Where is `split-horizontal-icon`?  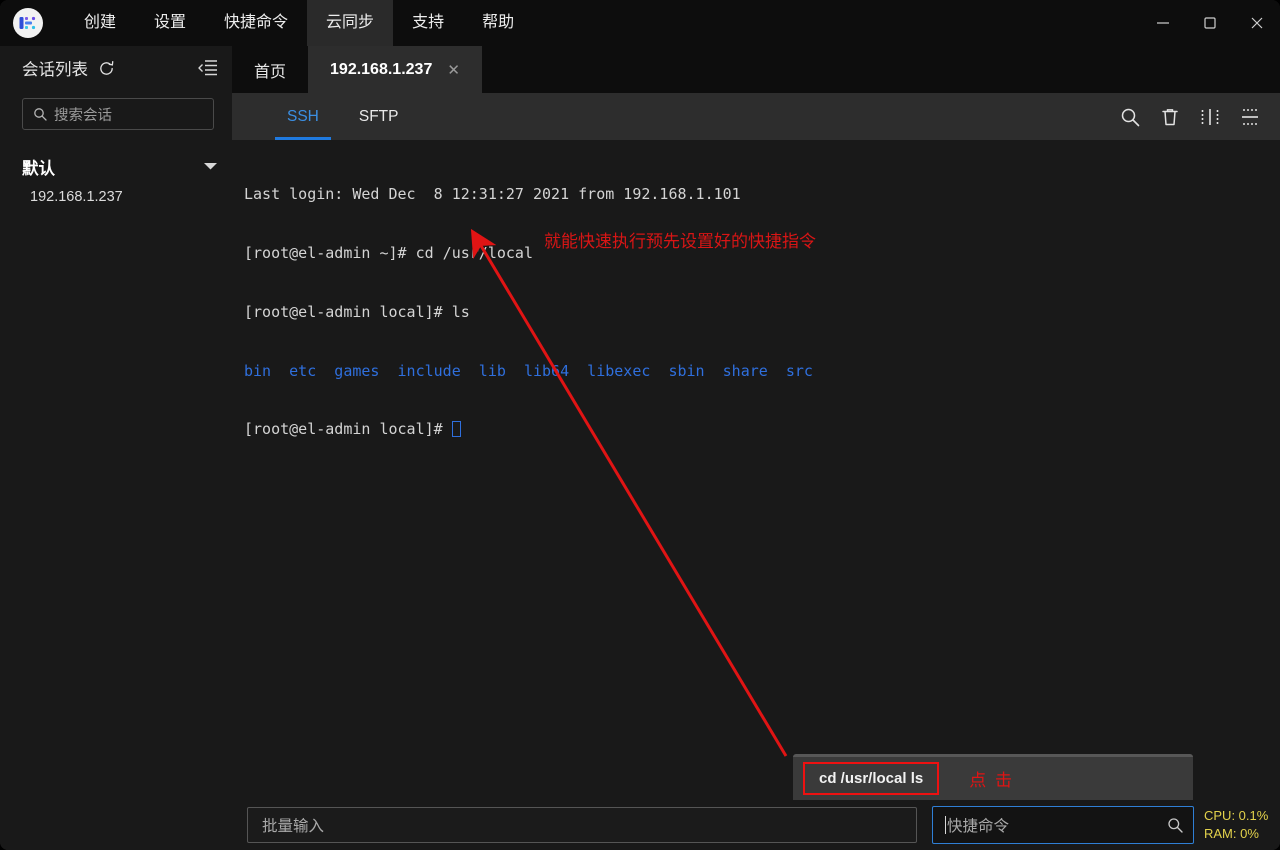 split-horizontal-icon is located at coordinates (1250, 117).